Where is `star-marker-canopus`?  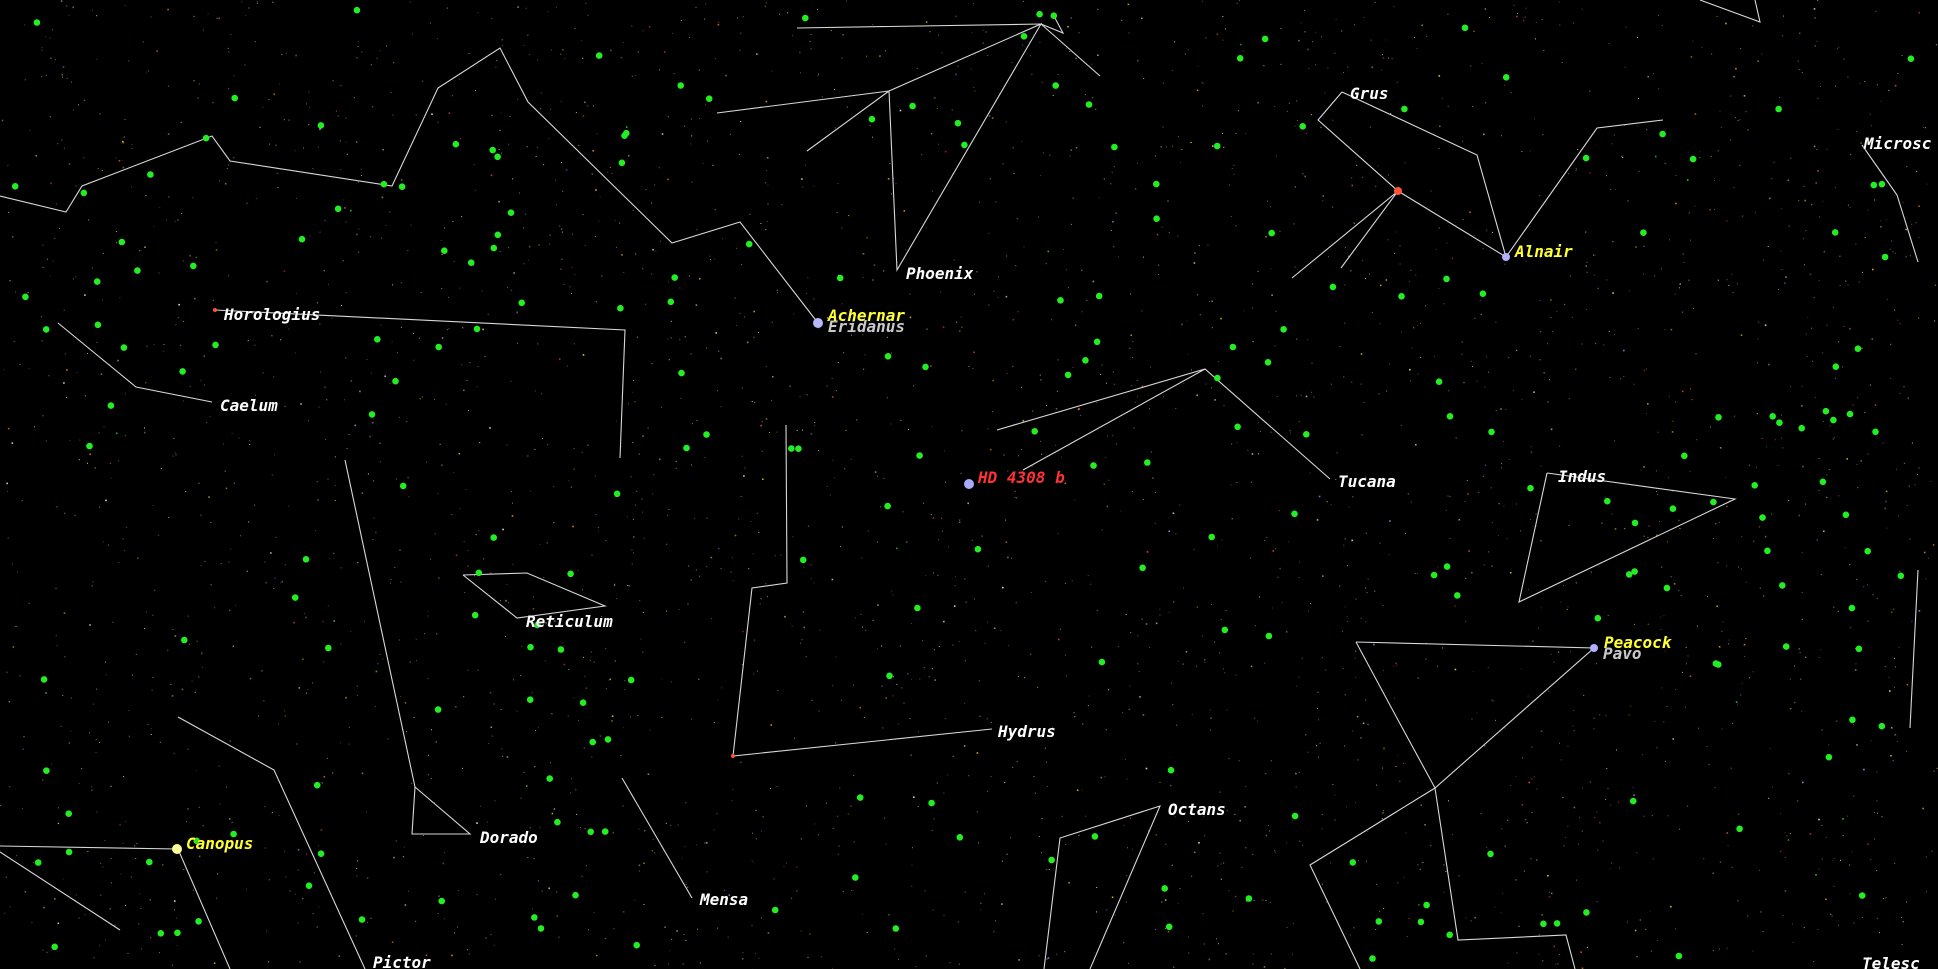
star-marker-canopus is located at coordinates (177, 849).